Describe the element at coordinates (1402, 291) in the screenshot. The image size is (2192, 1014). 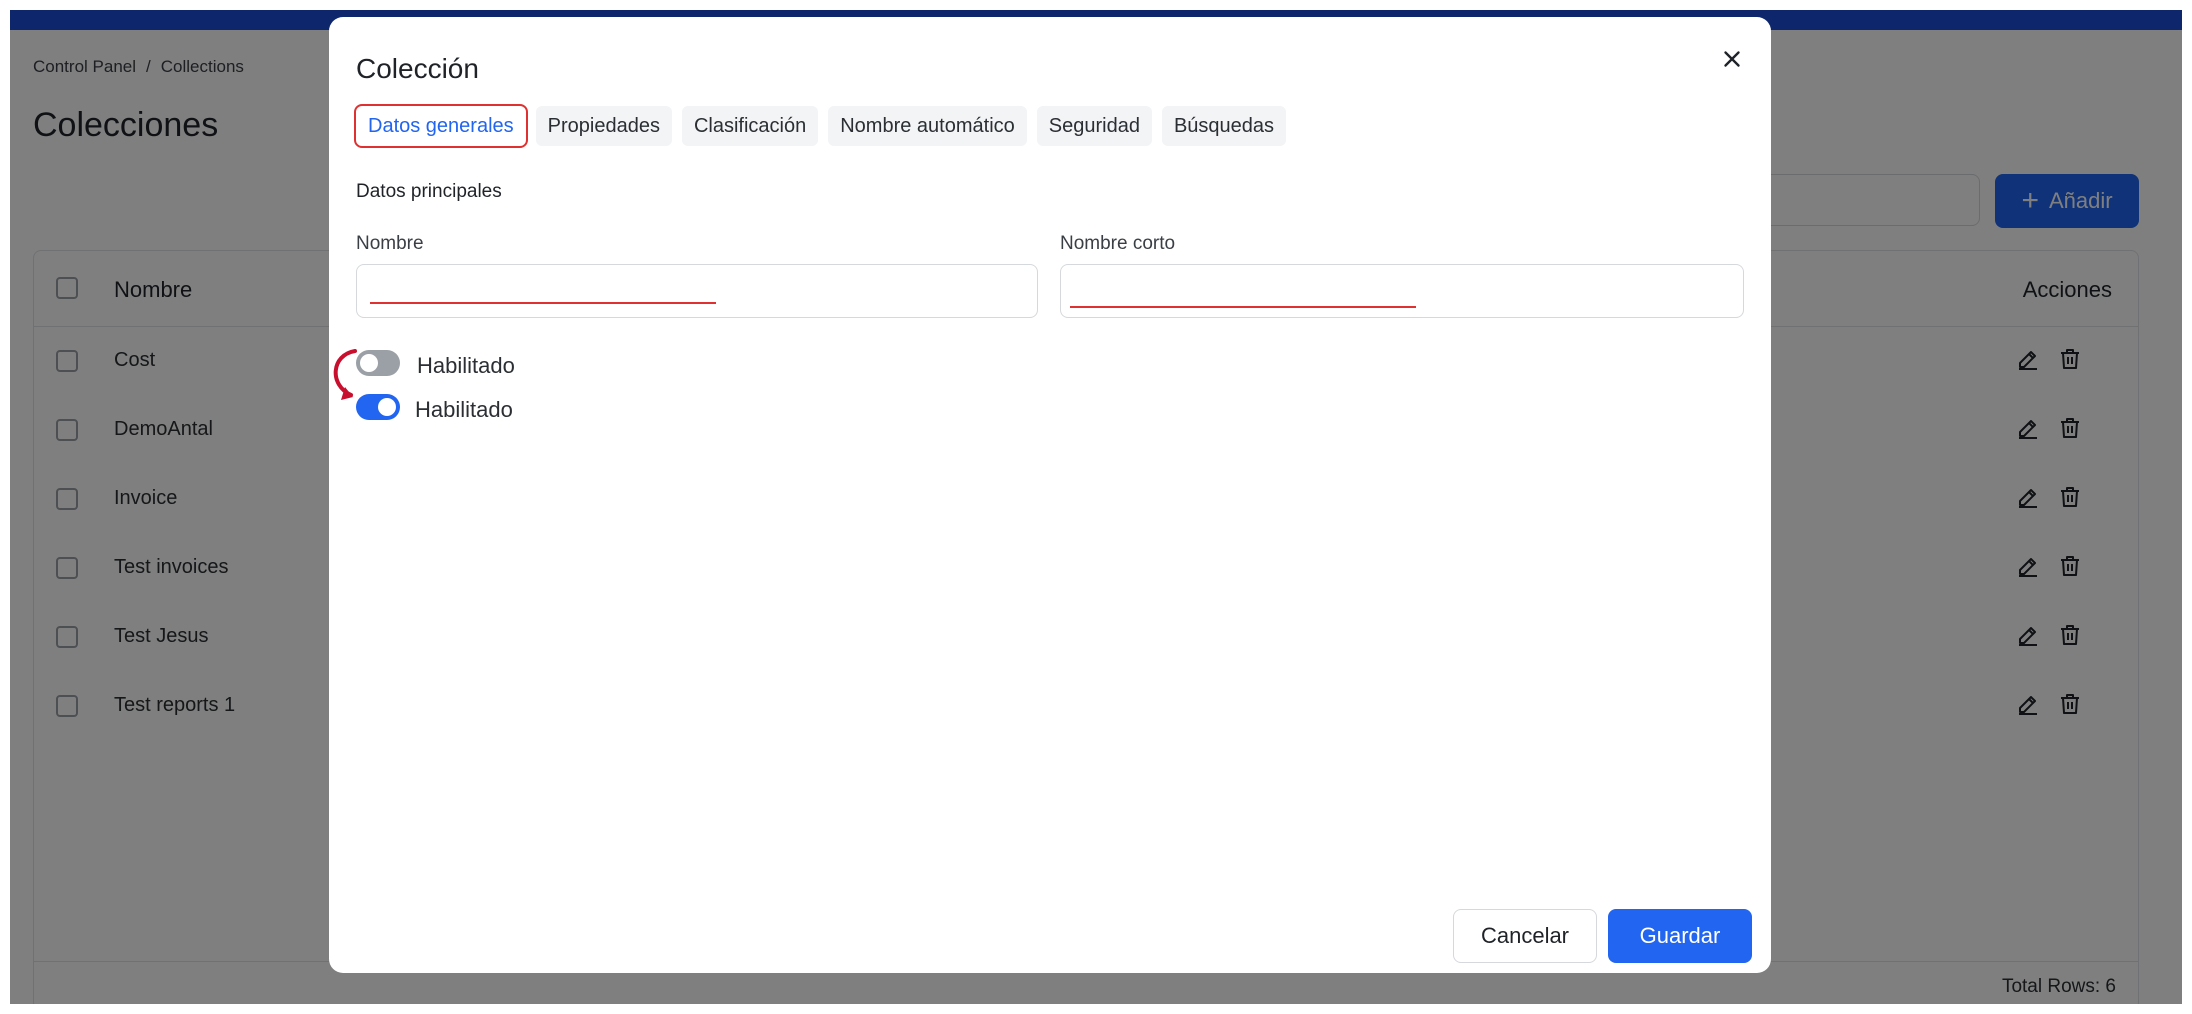
I see `short-name-field` at that location.